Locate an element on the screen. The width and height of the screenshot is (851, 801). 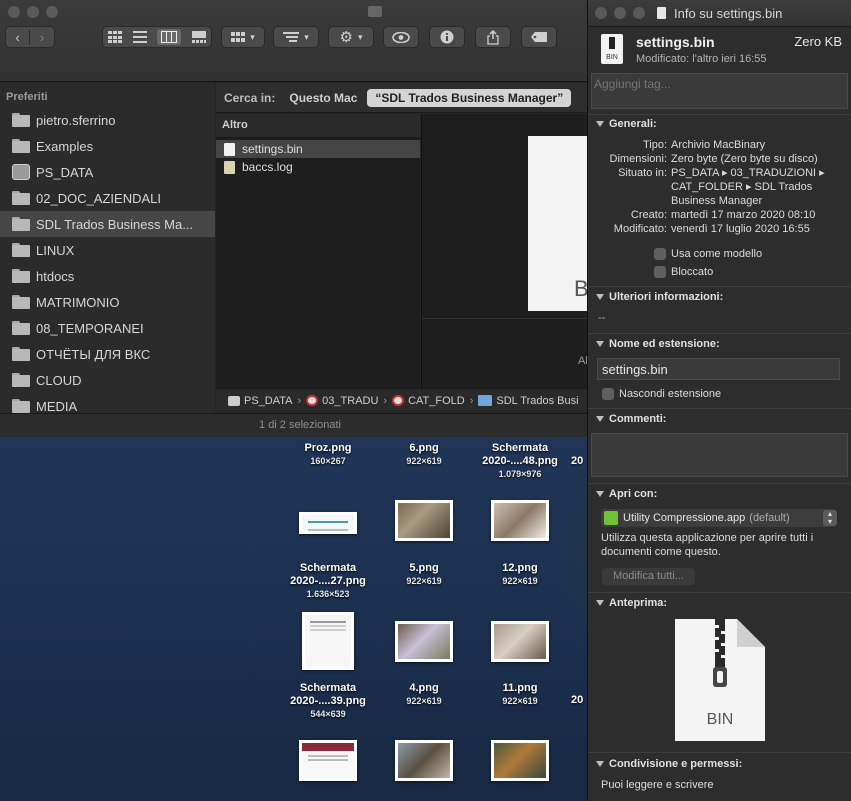
file-row-baccs: baccs.log is located at coordinates (318, 167).